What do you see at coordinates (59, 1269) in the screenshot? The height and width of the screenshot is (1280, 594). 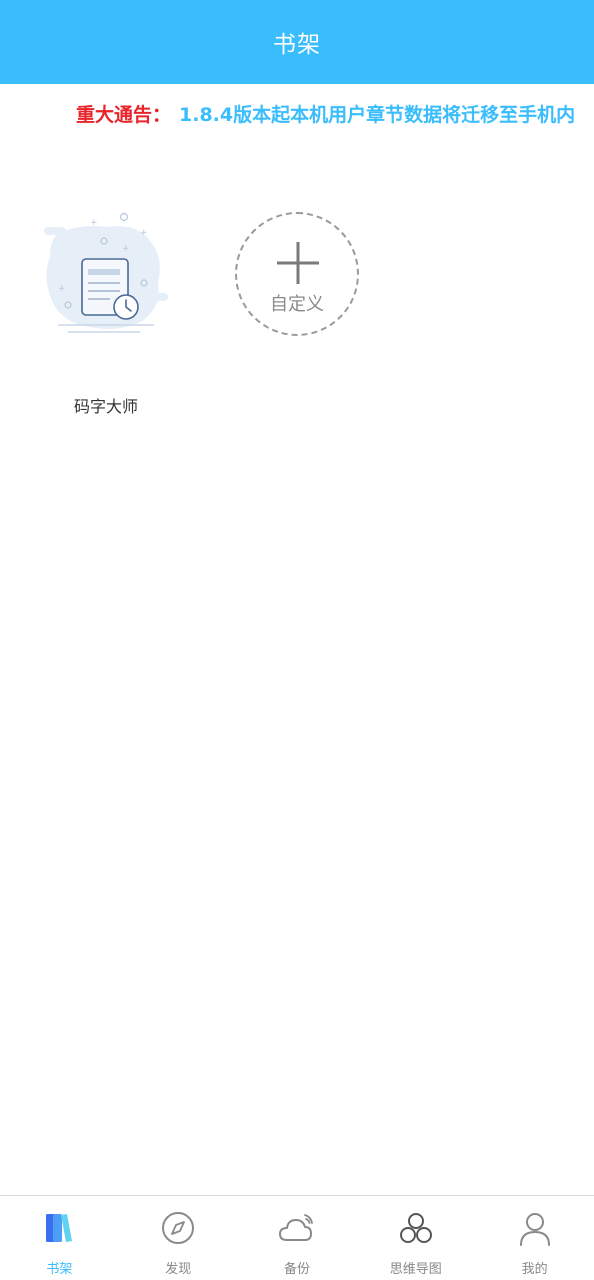 I see `tab-label: 书架` at bounding box center [59, 1269].